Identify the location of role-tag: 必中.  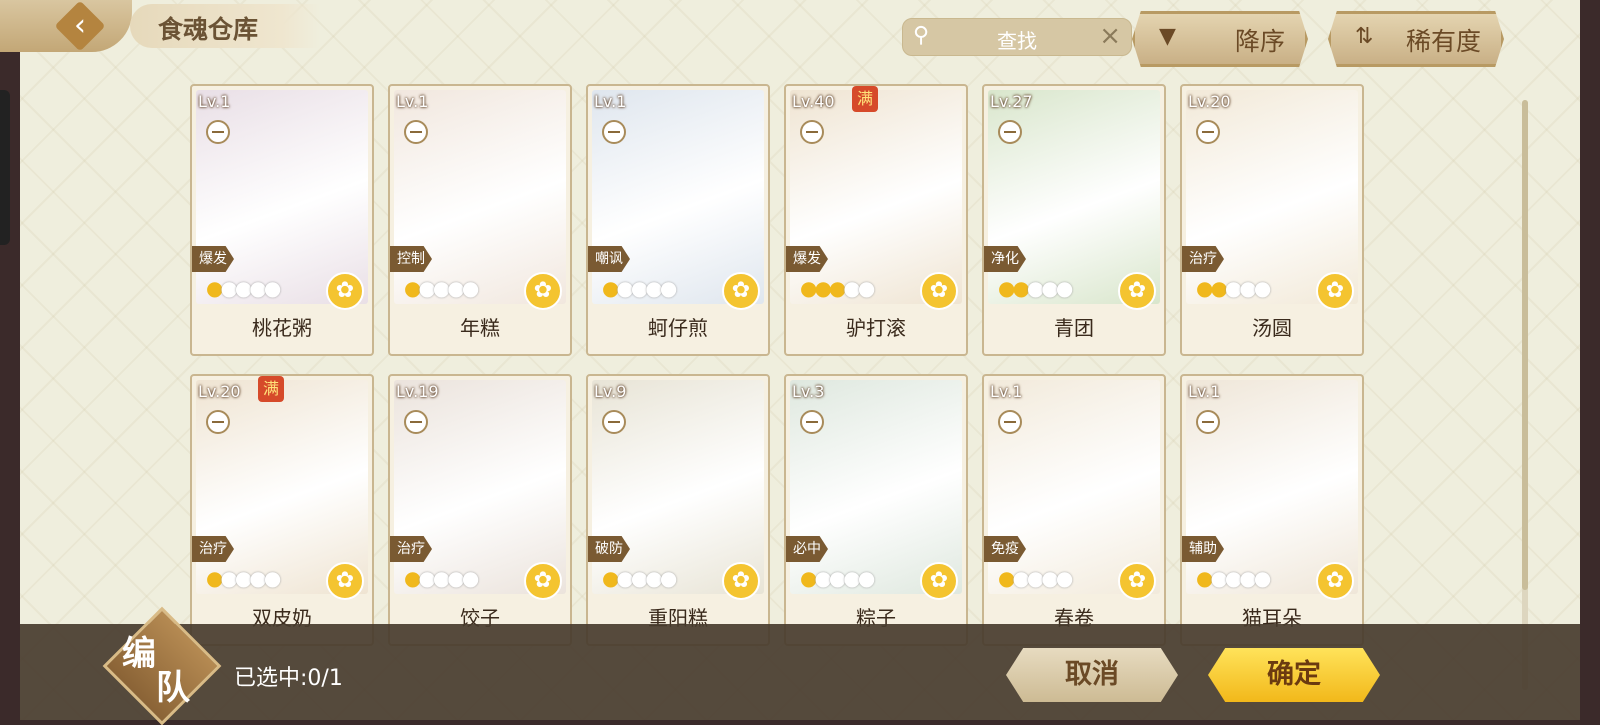
(807, 549).